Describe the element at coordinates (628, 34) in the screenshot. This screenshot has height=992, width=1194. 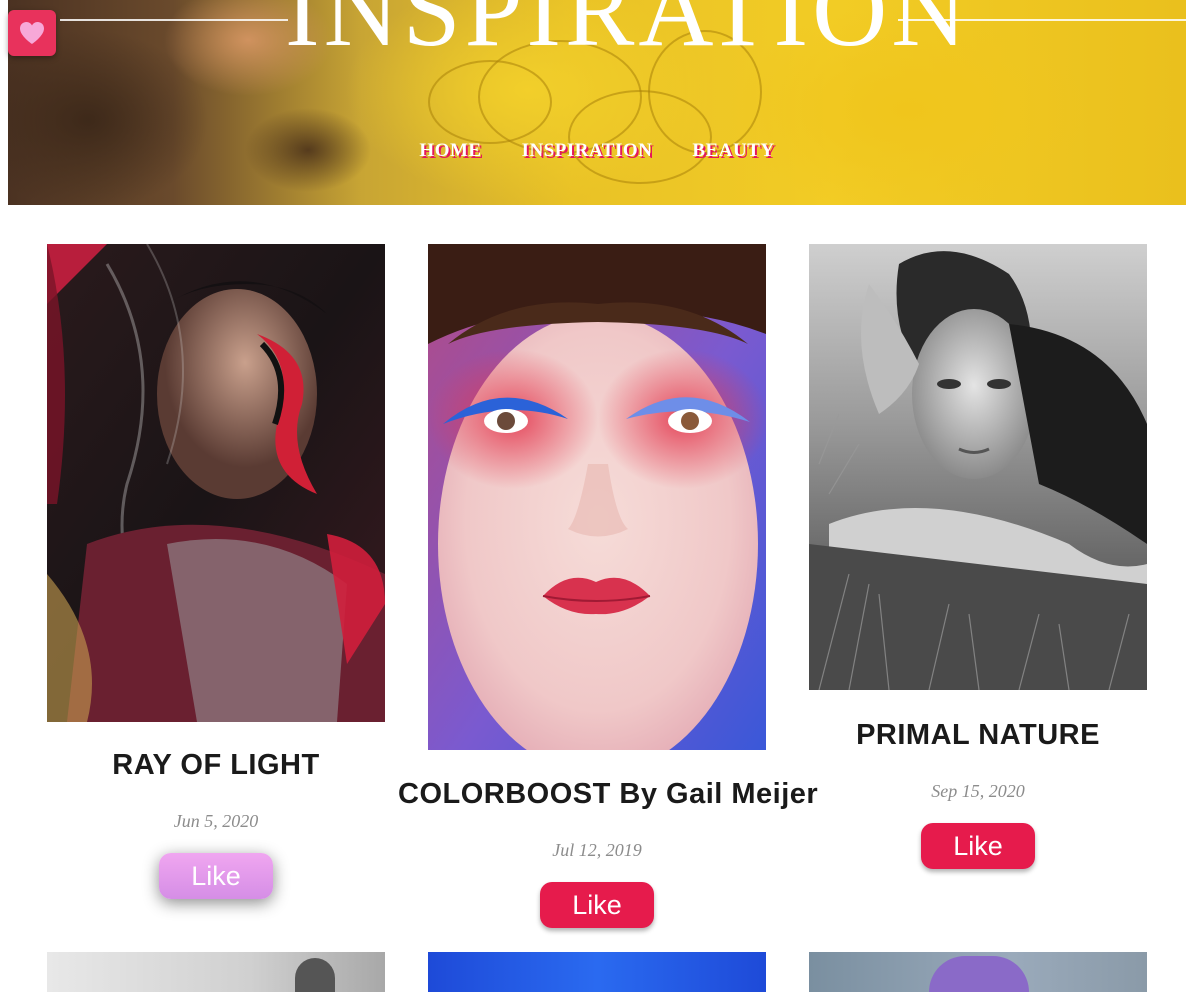
I see `site-title: INSPIRATION` at that location.